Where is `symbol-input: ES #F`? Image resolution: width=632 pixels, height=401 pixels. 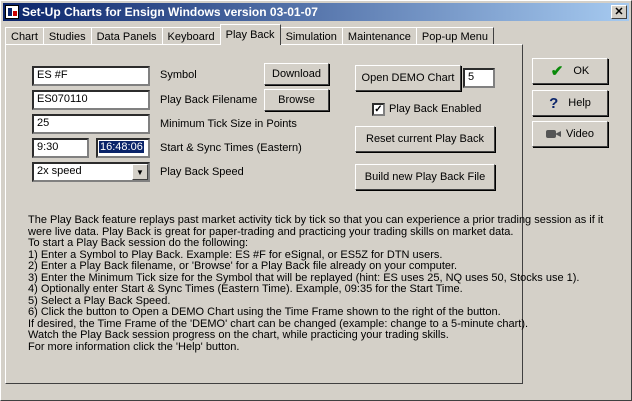
symbol-input: ES #F is located at coordinates (91, 76).